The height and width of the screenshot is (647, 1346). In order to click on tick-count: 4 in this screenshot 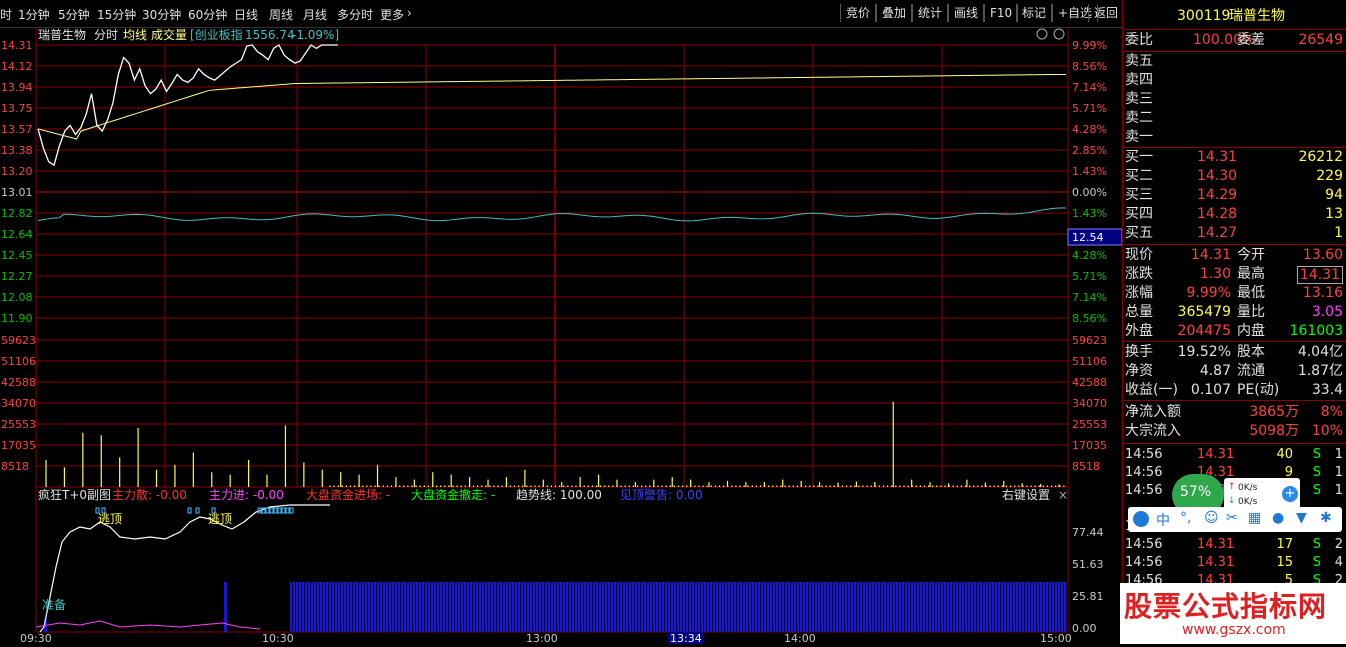, I will do `click(1338, 562)`.